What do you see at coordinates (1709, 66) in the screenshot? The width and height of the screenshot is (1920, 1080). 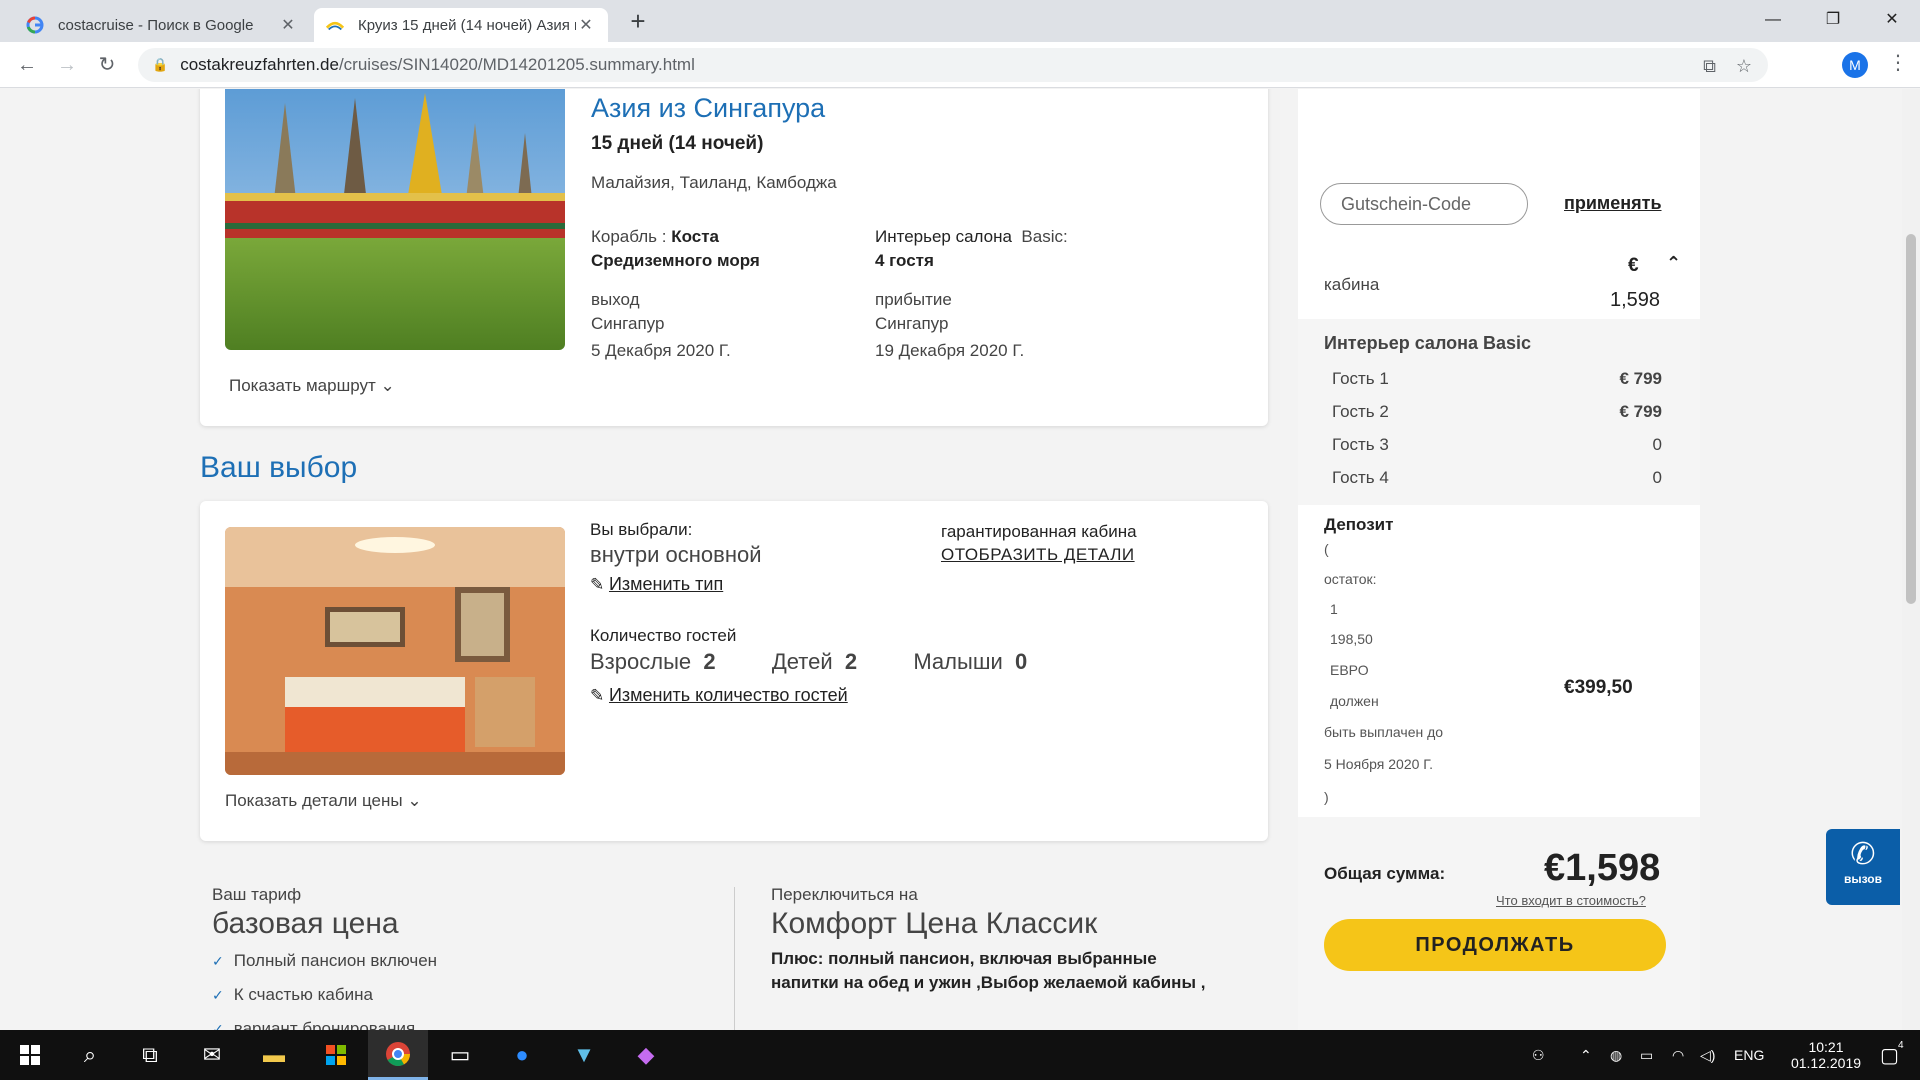 I see `translate-icon: ⧉` at bounding box center [1709, 66].